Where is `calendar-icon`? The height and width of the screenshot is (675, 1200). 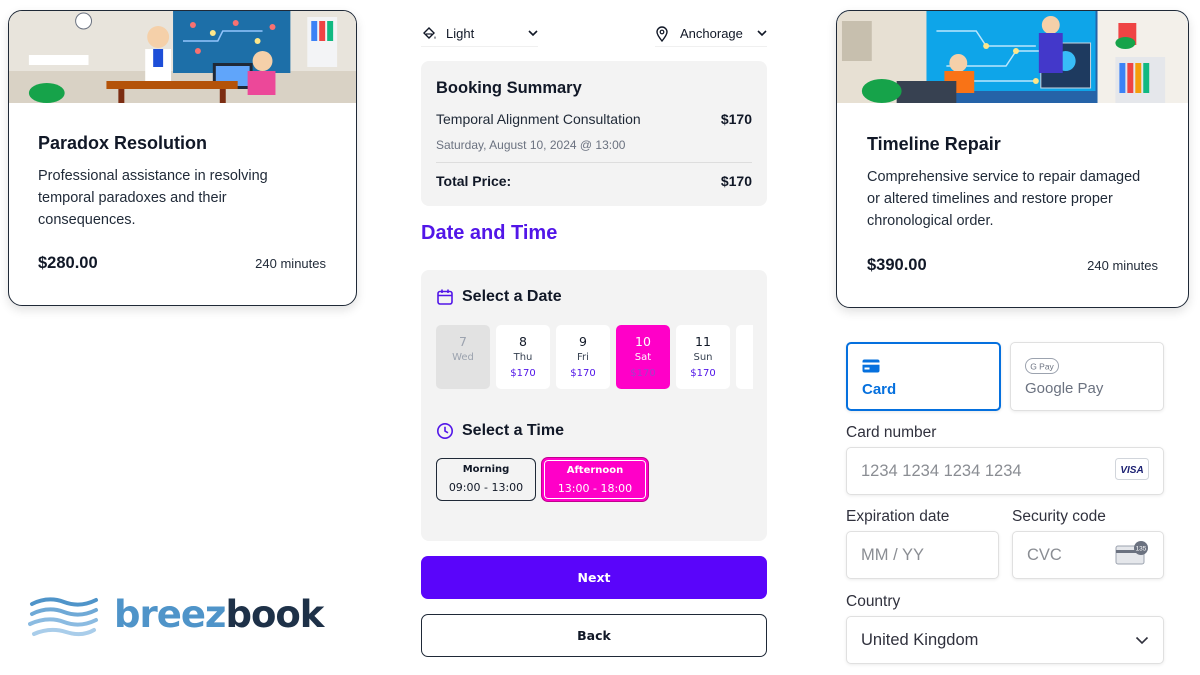
calendar-icon is located at coordinates (445, 297).